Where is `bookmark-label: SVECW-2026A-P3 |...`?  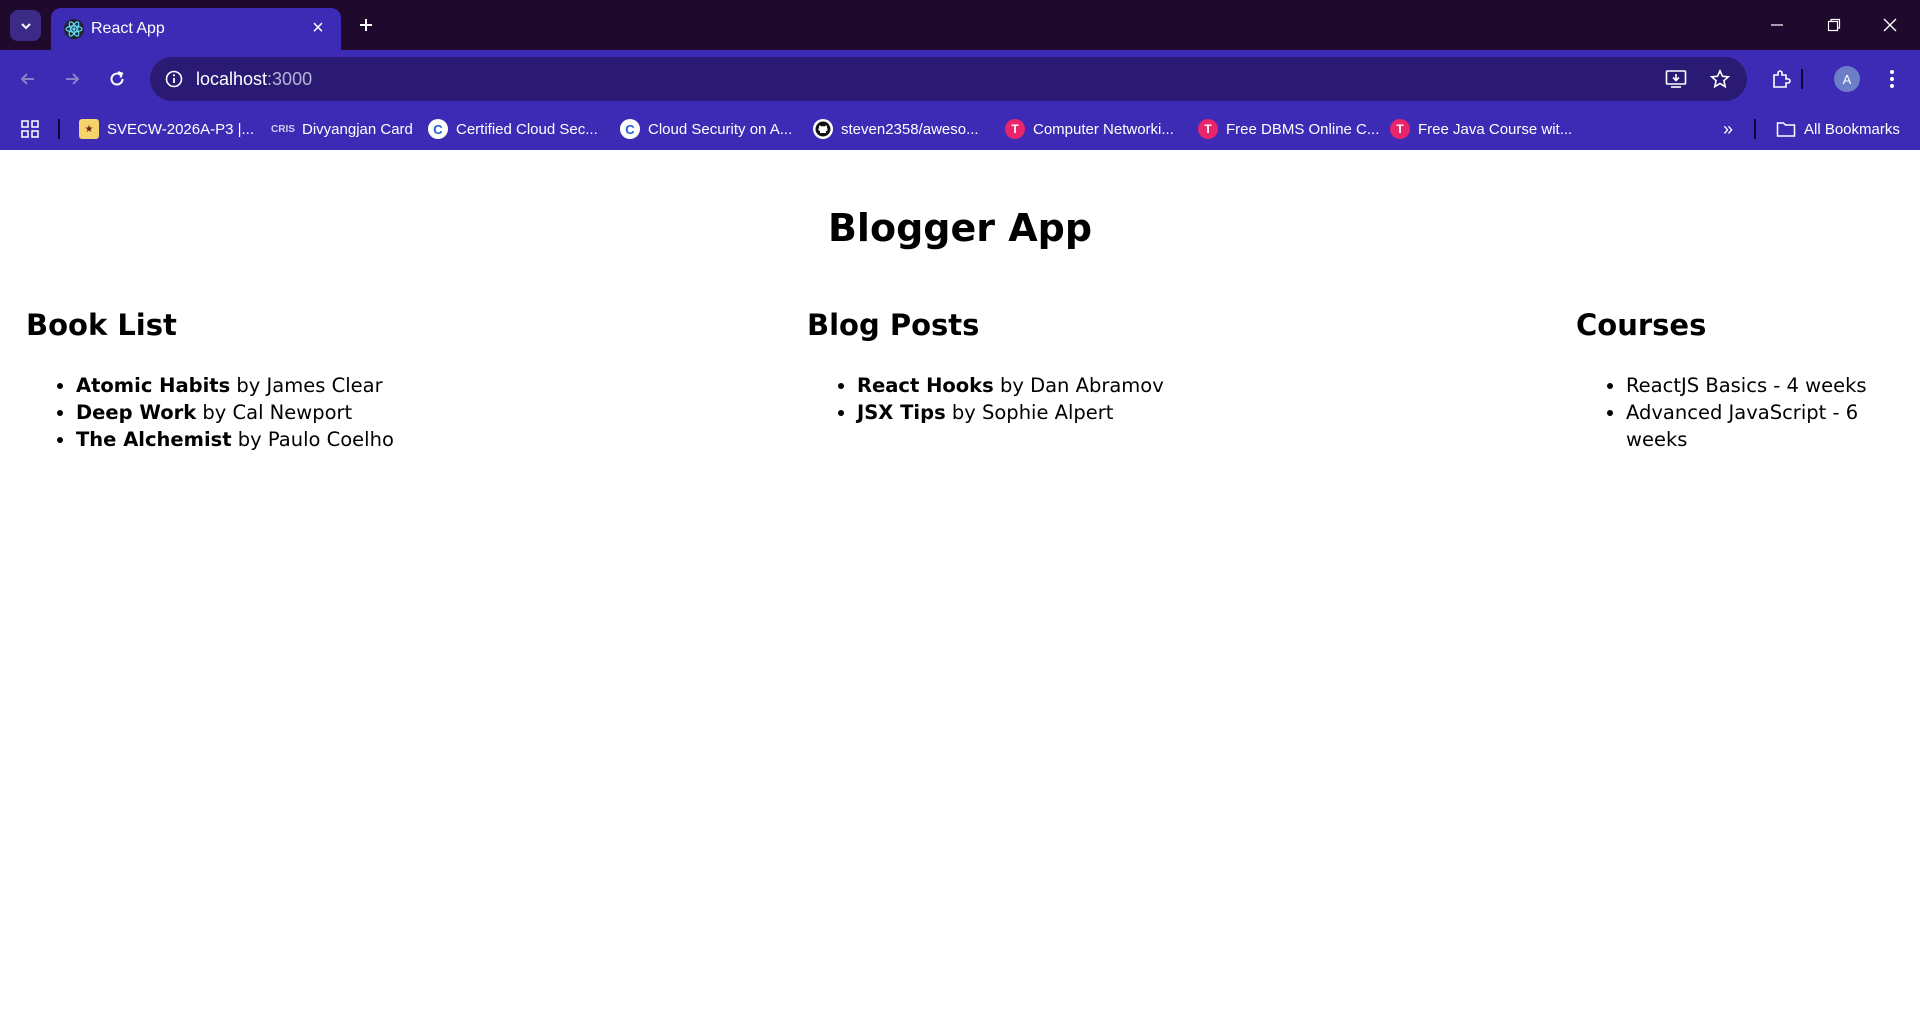 bookmark-label: SVECW-2026A-P3 |... is located at coordinates (181, 129).